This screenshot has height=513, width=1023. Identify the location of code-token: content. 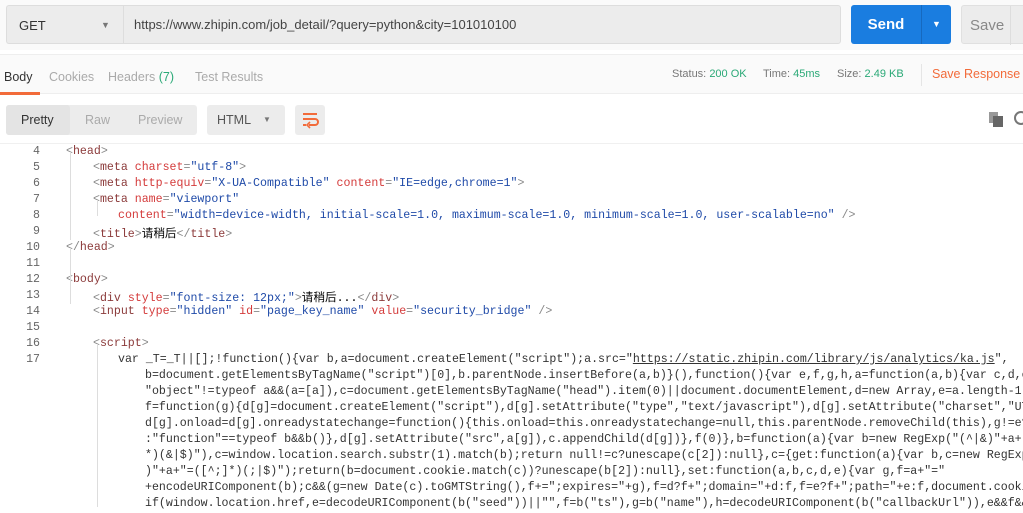
(361, 183).